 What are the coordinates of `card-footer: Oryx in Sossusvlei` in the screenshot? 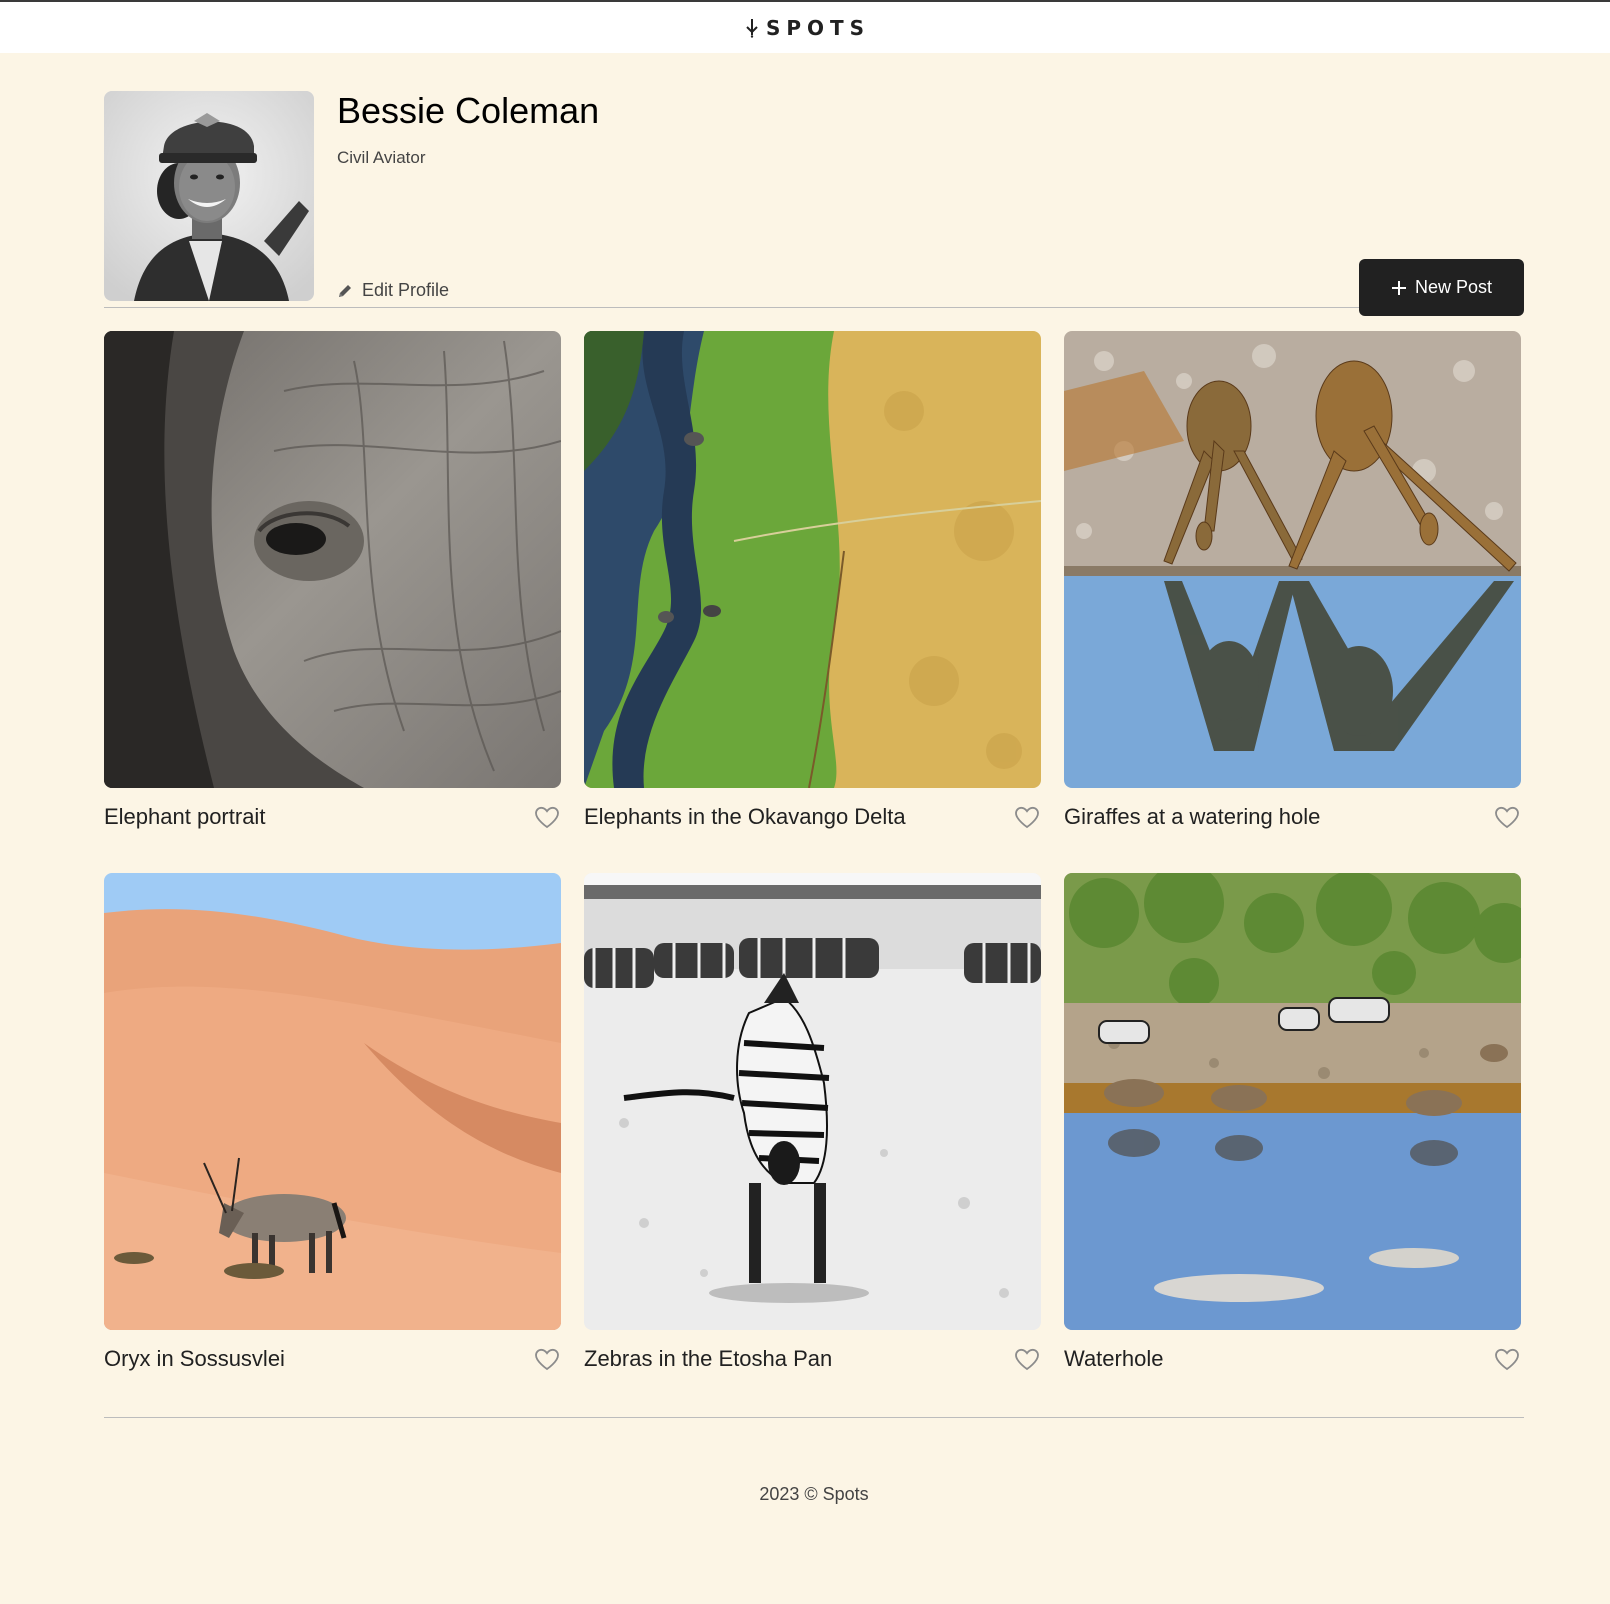 It's located at (332, 1359).